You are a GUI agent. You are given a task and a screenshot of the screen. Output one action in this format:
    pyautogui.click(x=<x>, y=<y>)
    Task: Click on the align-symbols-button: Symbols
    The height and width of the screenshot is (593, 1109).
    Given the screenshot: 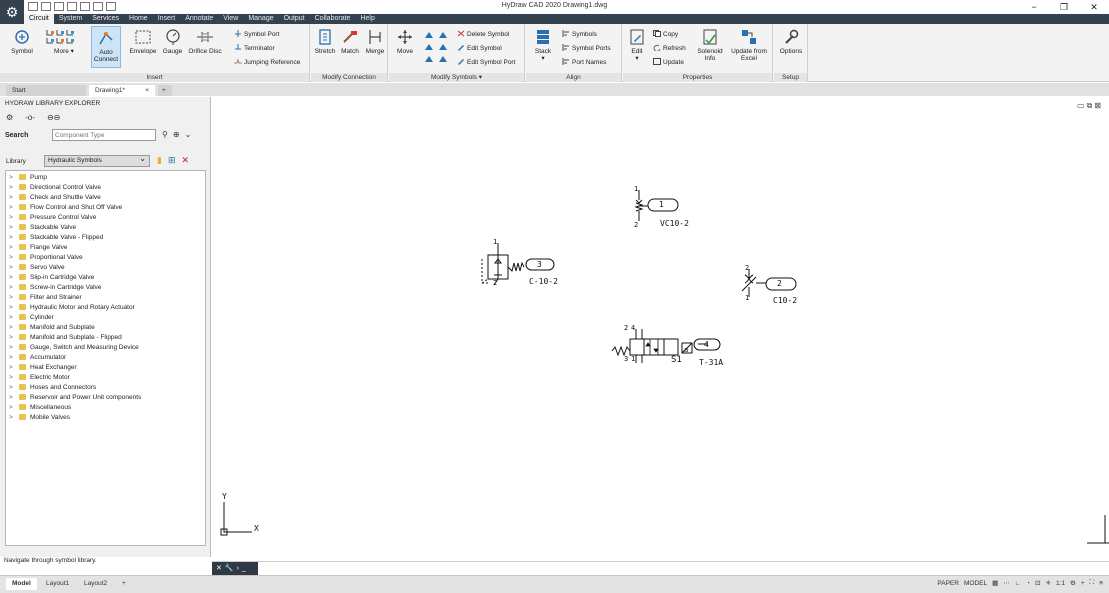 What is the action you would take?
    pyautogui.click(x=579, y=34)
    